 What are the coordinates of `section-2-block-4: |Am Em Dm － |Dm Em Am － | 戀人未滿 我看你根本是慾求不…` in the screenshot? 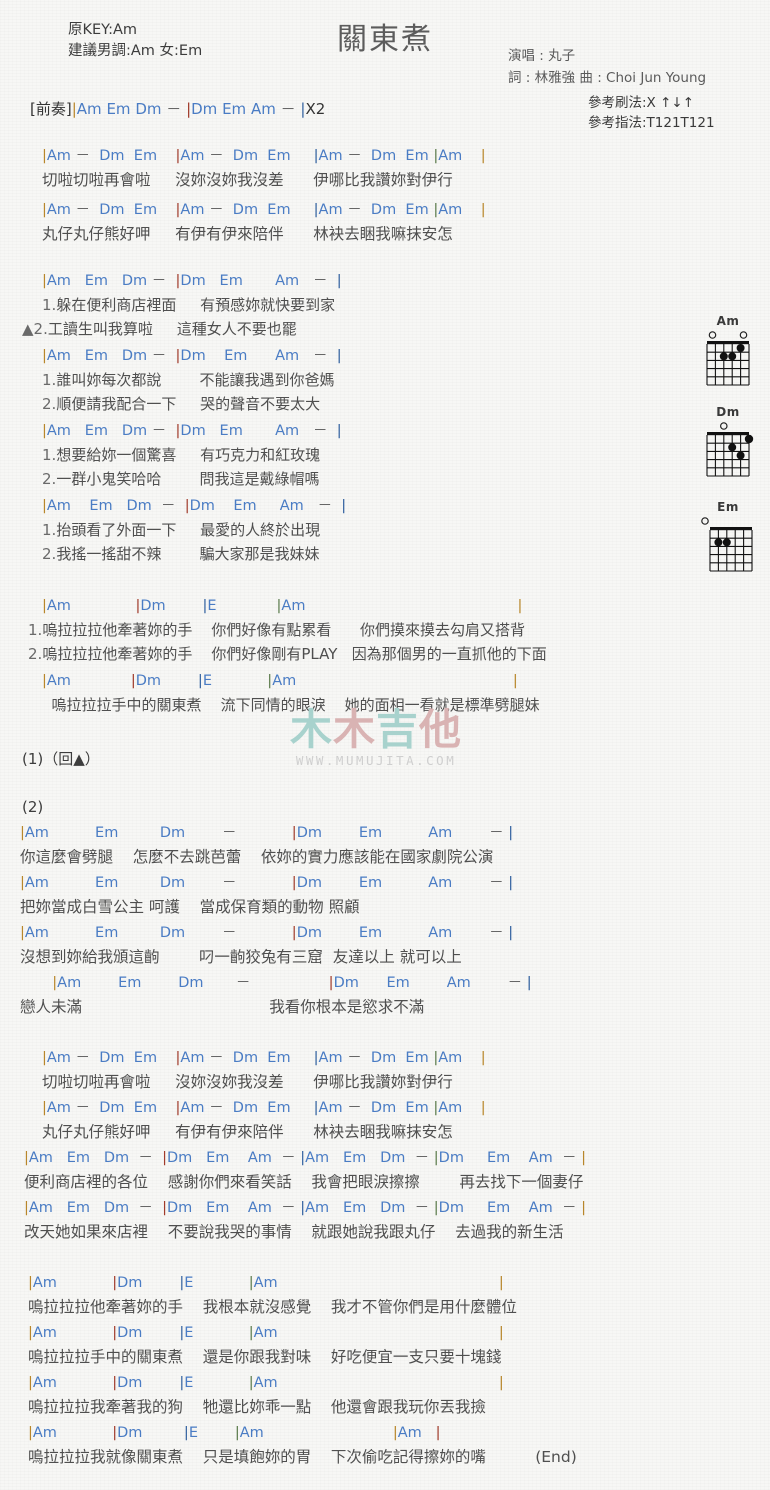 It's located at (395, 995).